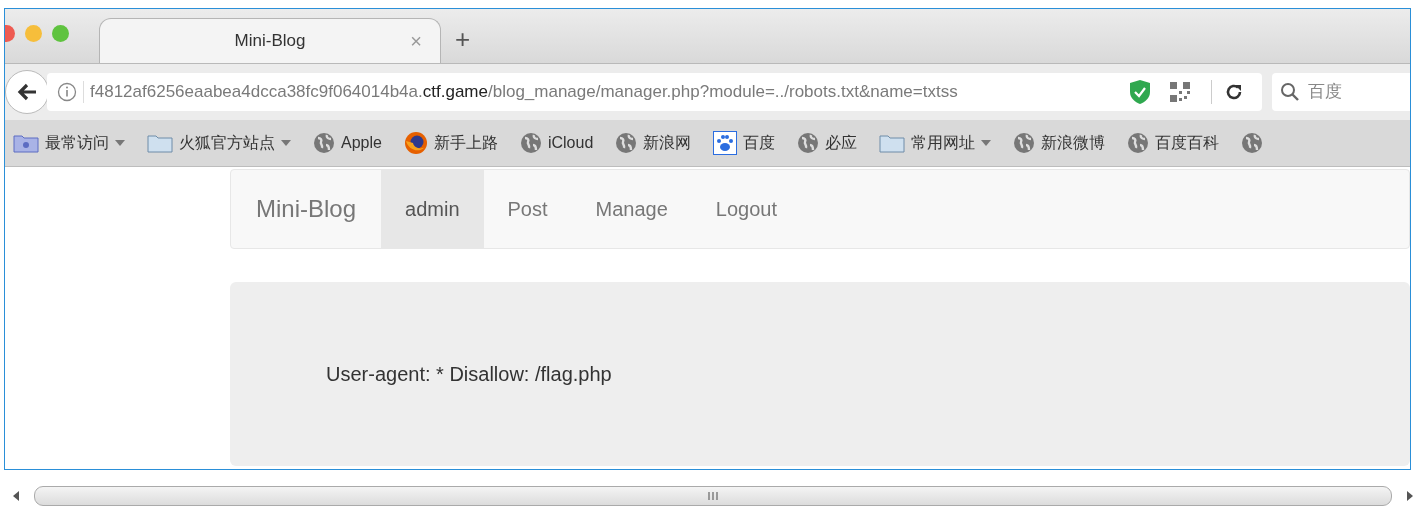  What do you see at coordinates (306, 209) in the screenshot?
I see `site-brand-link: Mini-Blog` at bounding box center [306, 209].